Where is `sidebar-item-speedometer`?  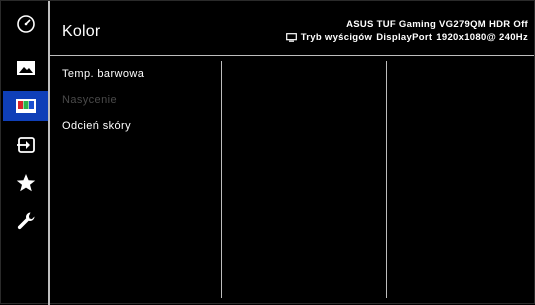 sidebar-item-speedometer is located at coordinates (25, 24).